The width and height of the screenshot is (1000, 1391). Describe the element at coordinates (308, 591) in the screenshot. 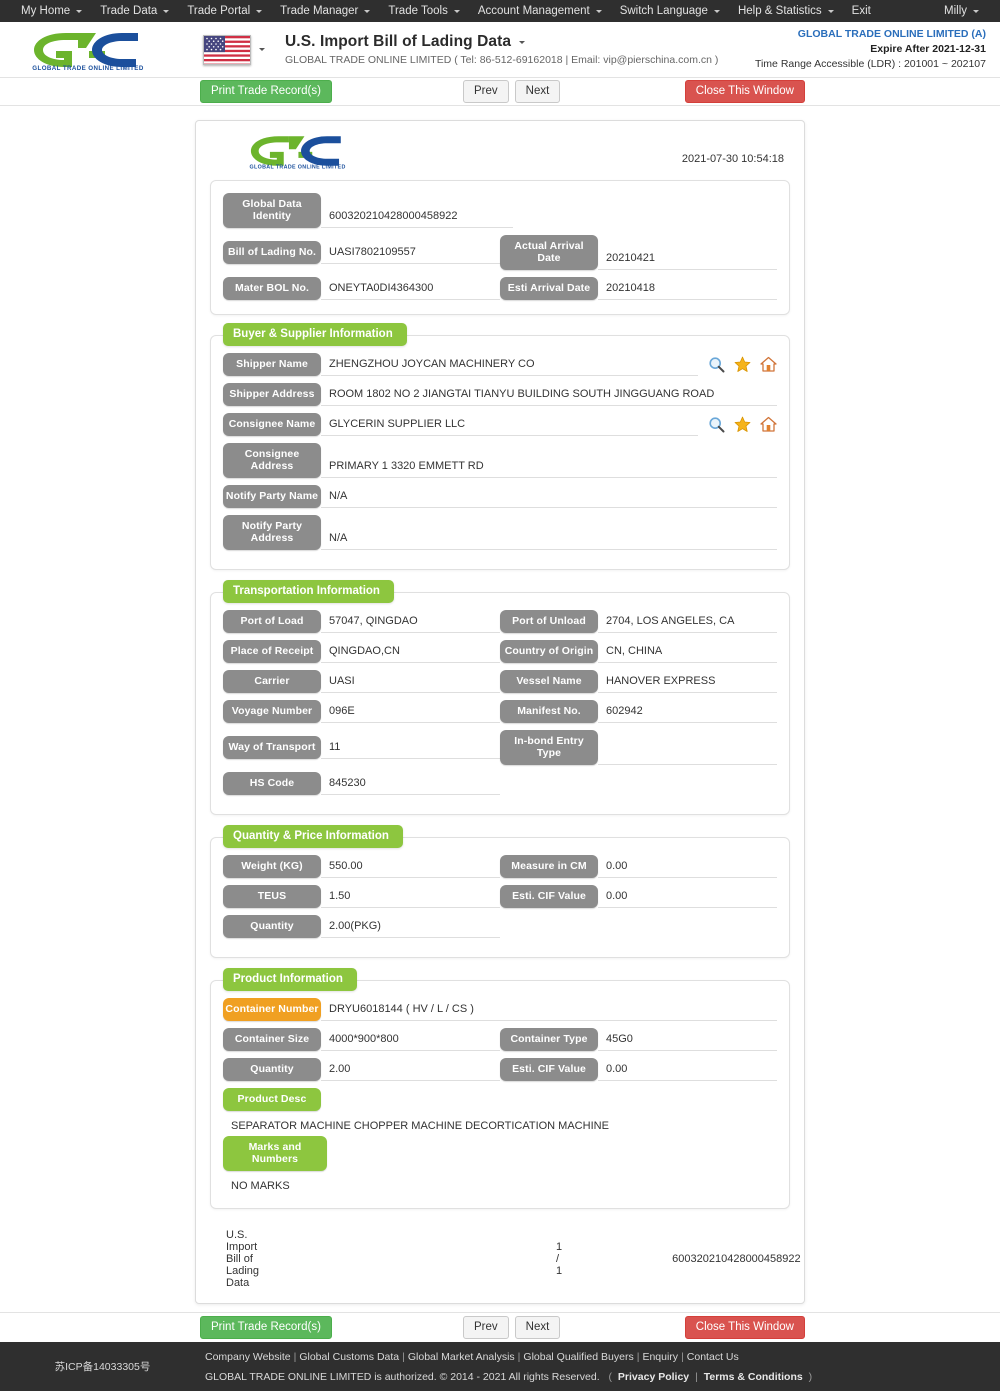

I see `section-title-transportation: Transportation Information` at that location.